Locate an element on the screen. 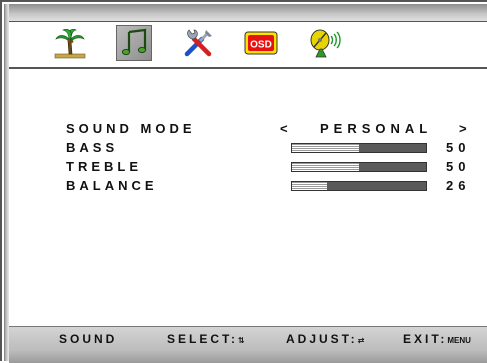 The height and width of the screenshot is (363, 487). tab-channel is located at coordinates (325, 43).